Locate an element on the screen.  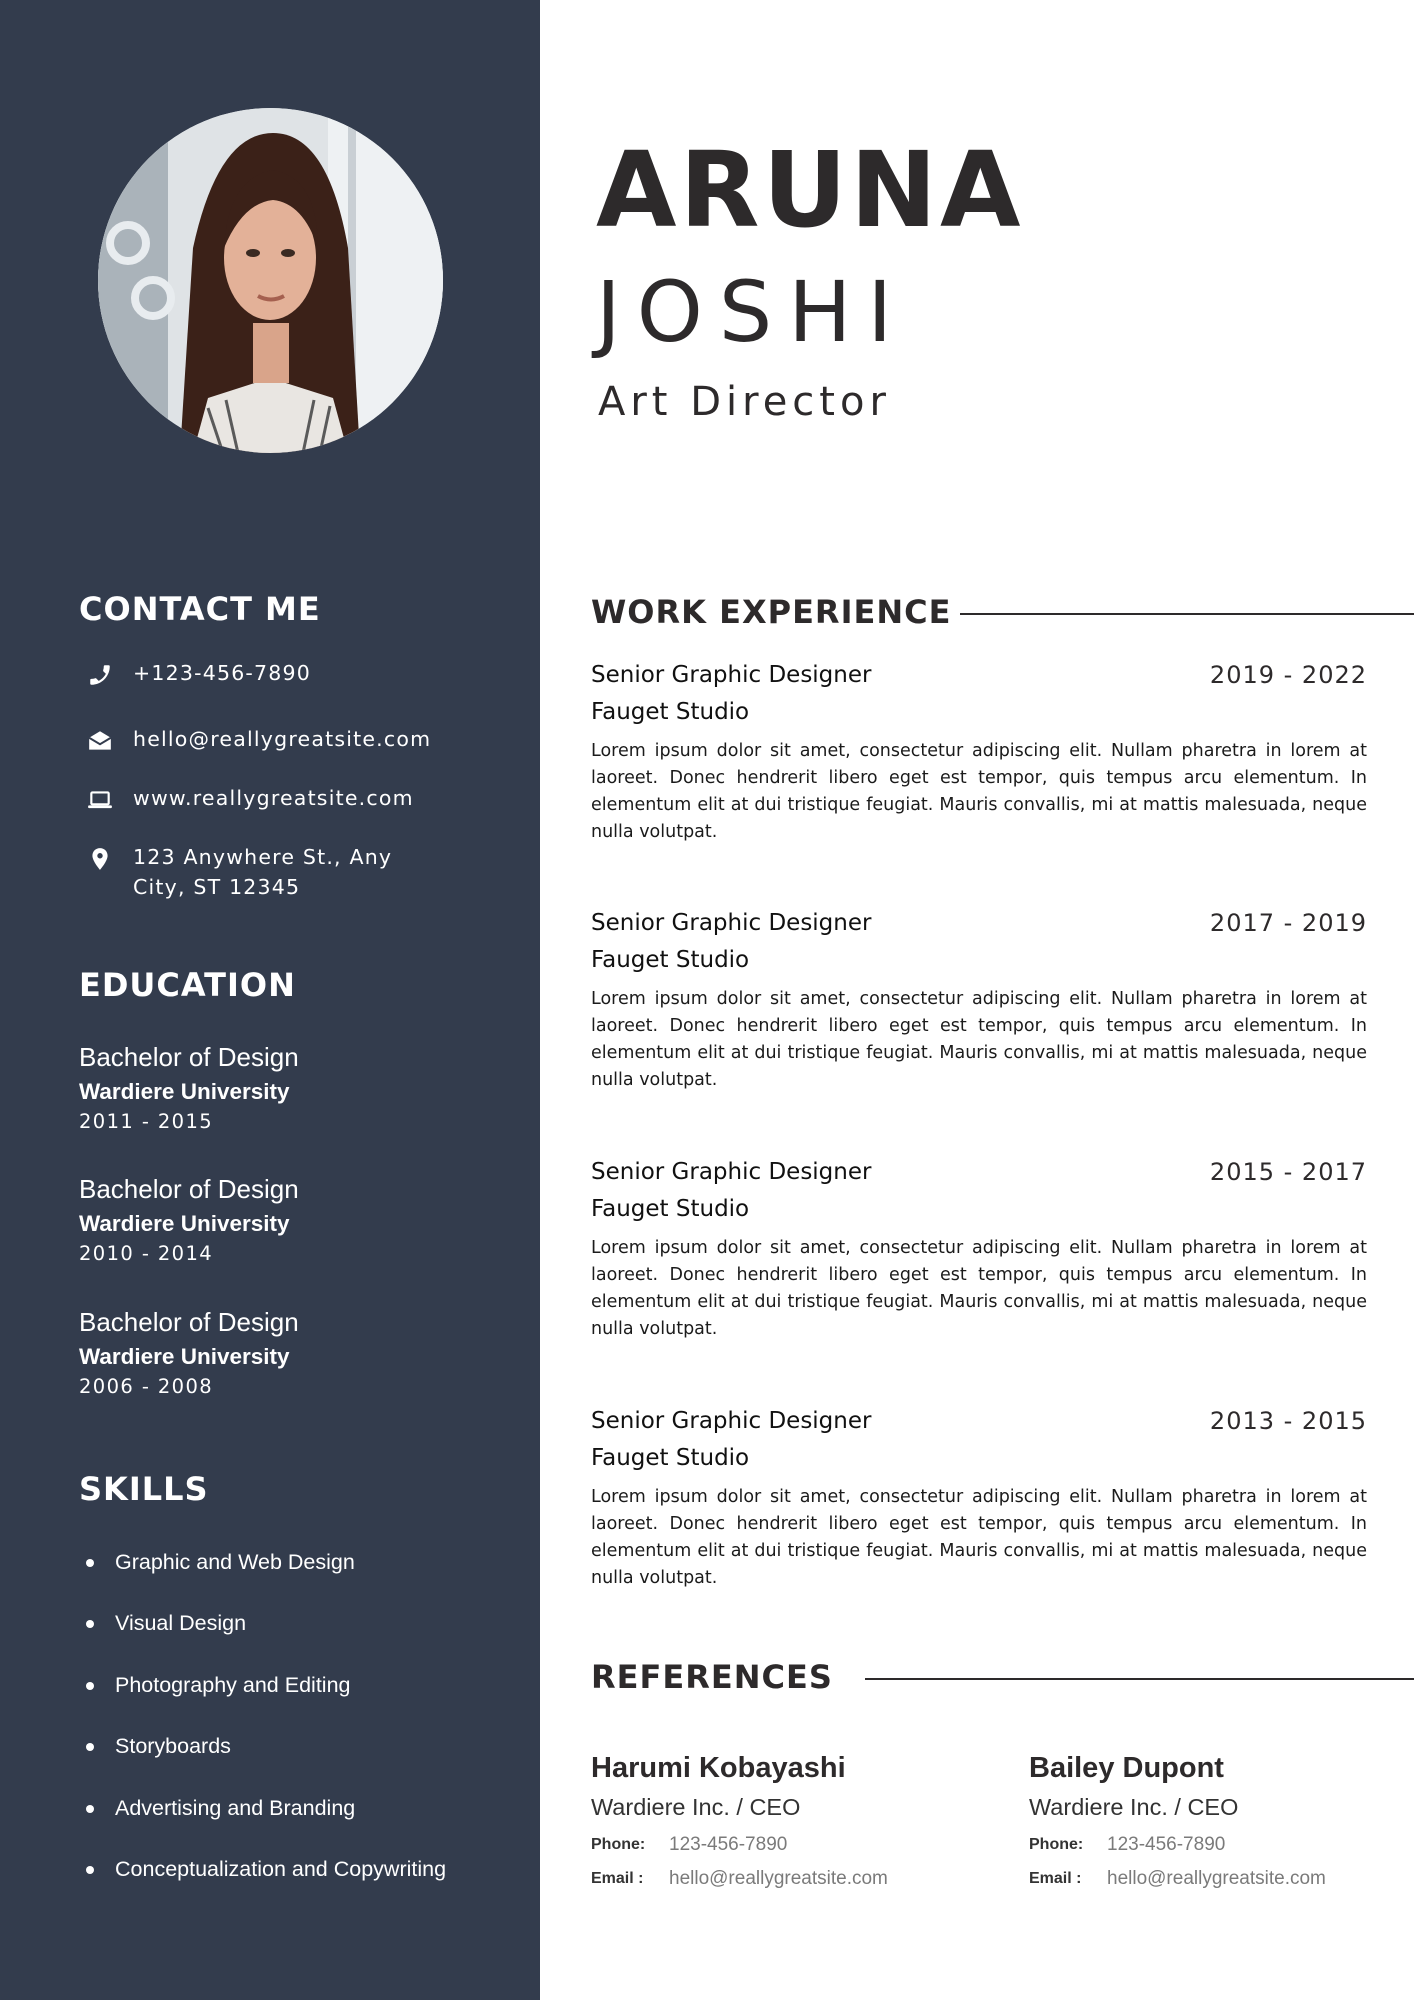
contact-website-text: www.reallygreatsite.com is located at coordinates (273, 798).